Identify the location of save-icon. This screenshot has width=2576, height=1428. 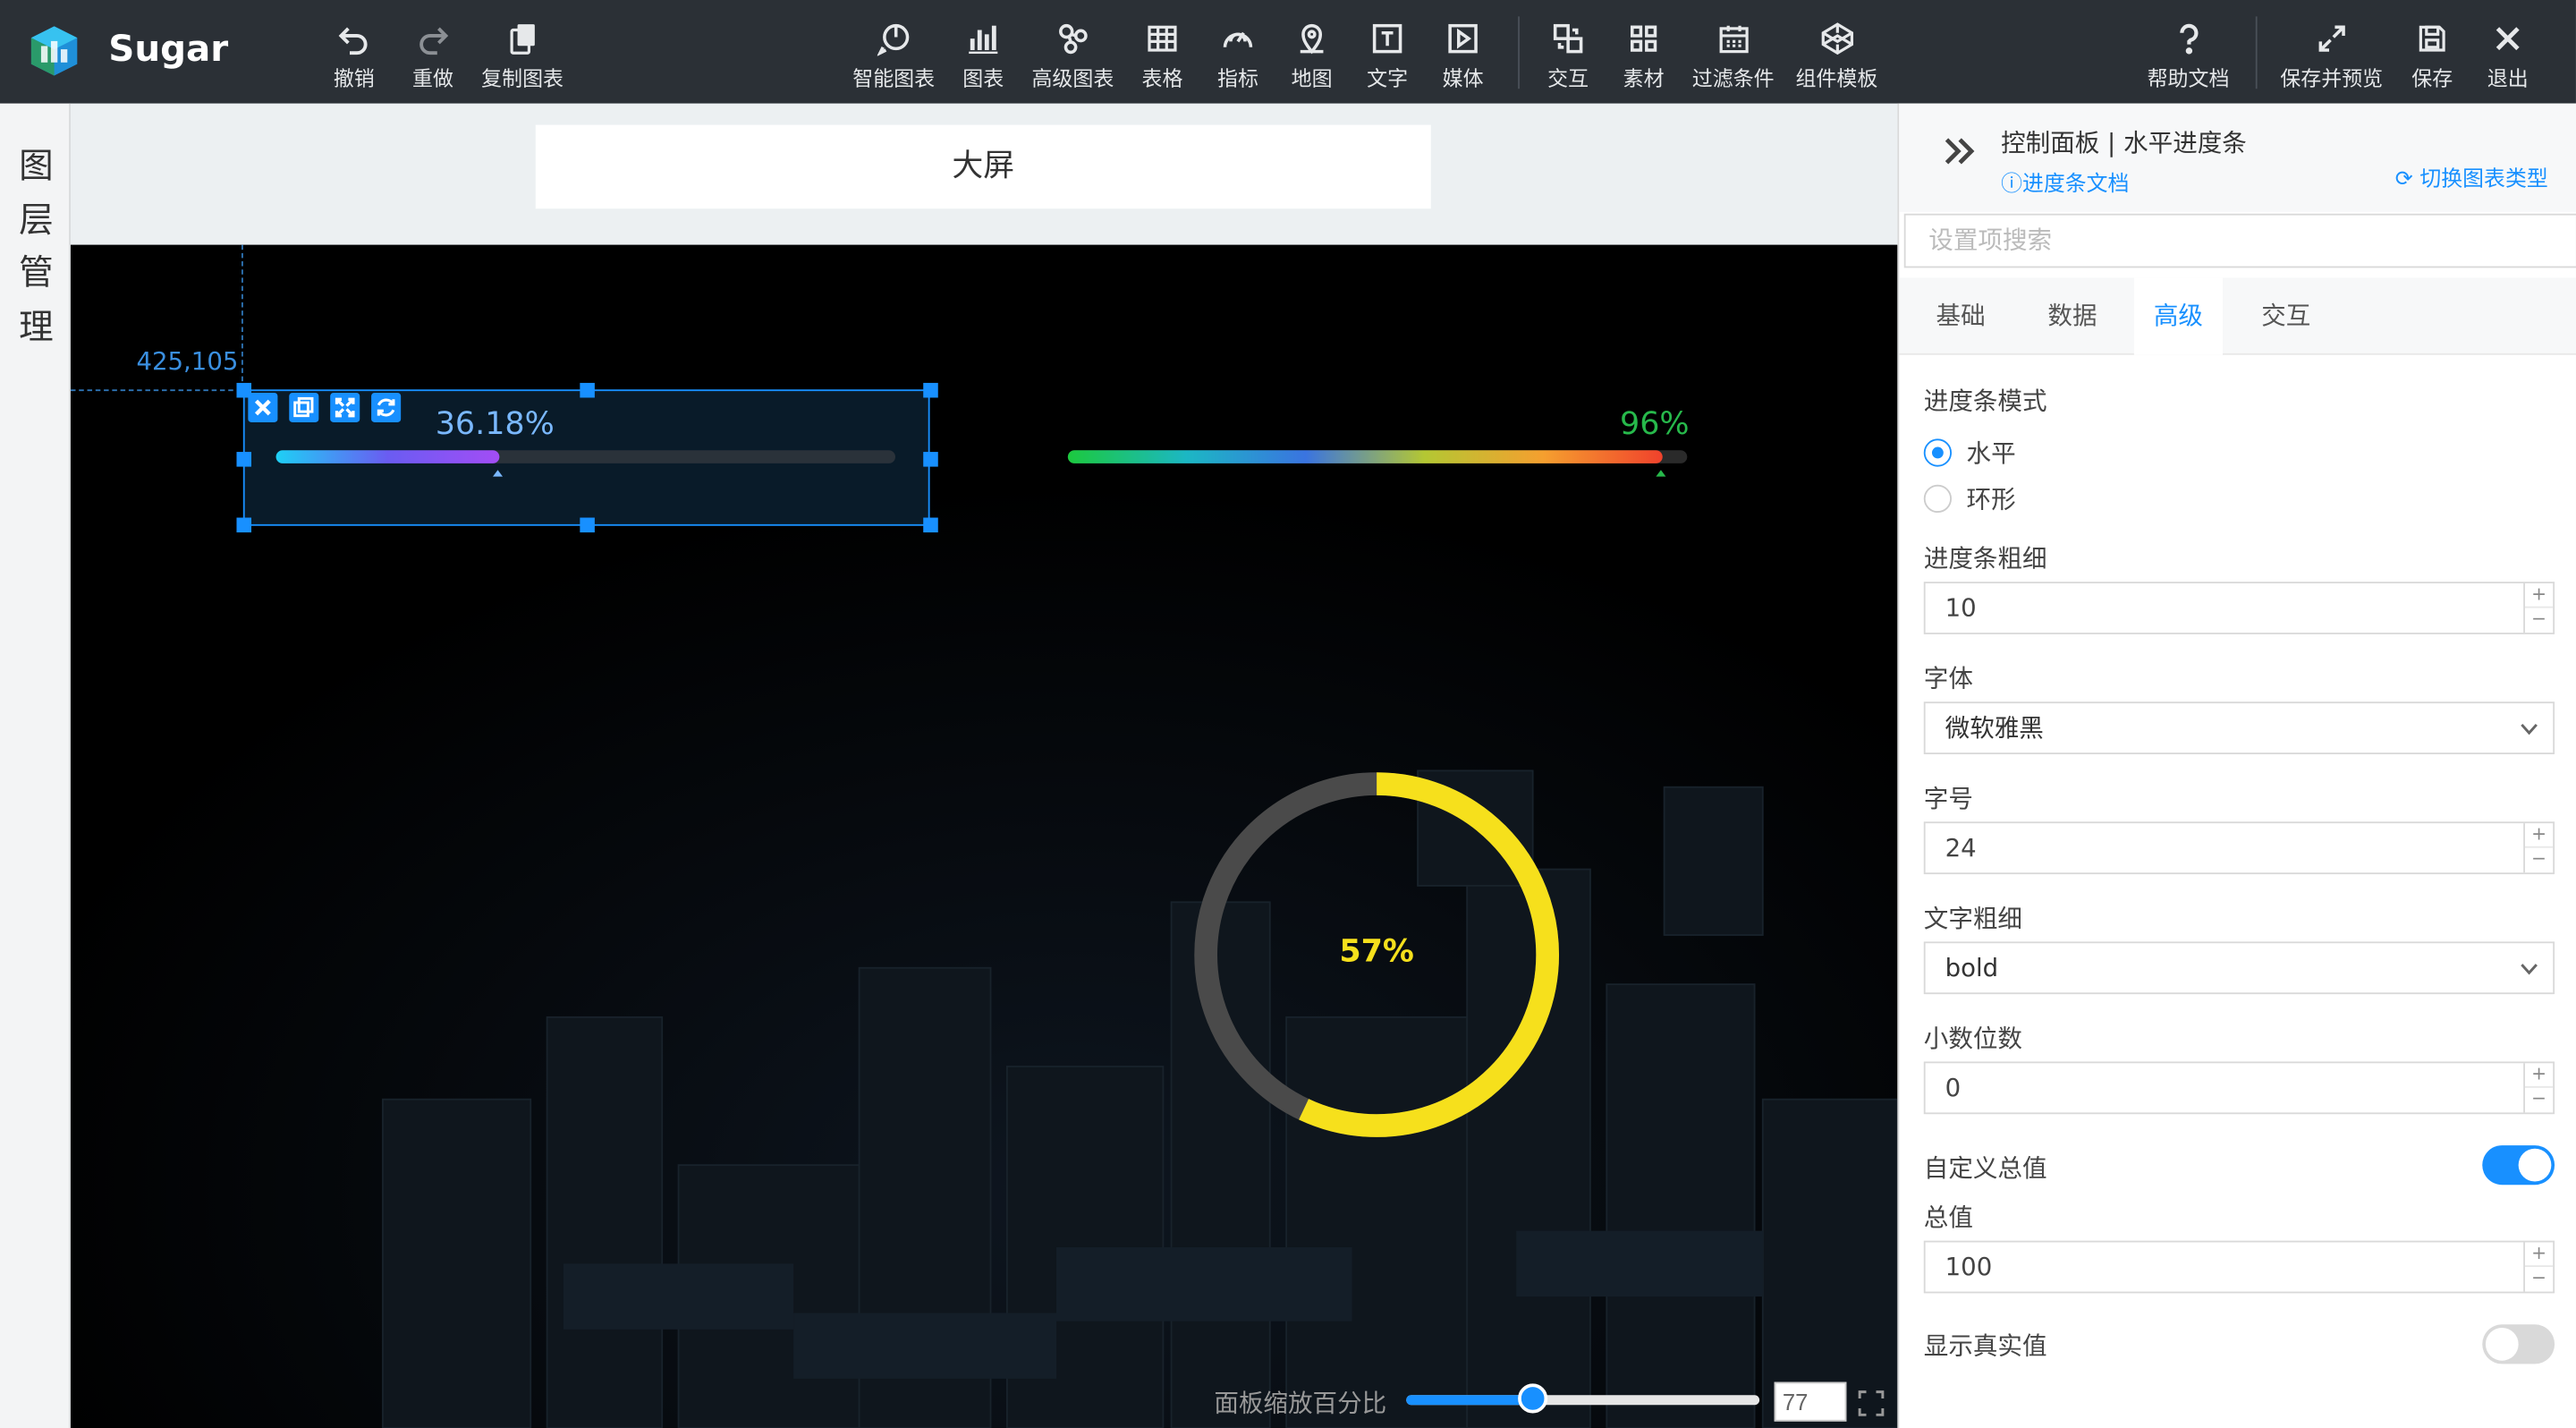
(2432, 37).